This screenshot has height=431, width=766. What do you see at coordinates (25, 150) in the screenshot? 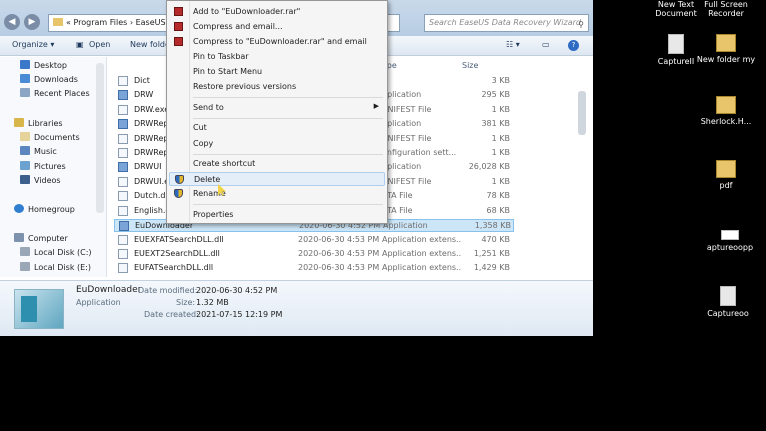
I see `music-icon` at bounding box center [25, 150].